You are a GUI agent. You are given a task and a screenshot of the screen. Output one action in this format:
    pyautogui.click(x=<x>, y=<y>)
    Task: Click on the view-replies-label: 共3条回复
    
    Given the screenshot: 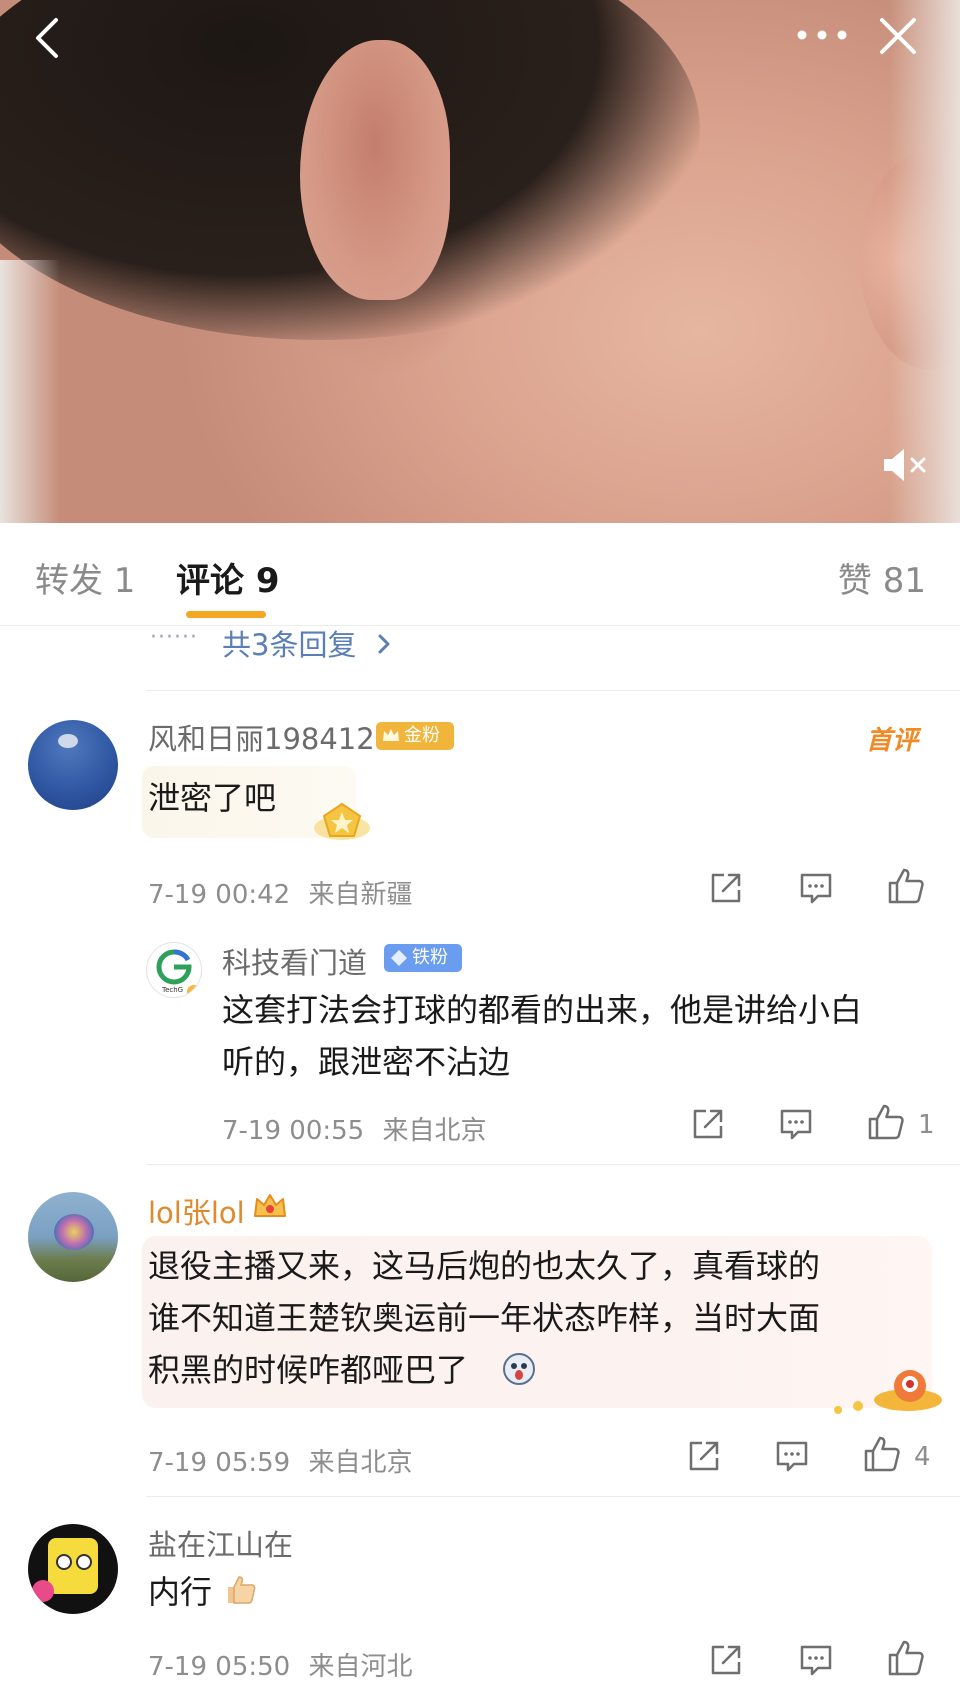 What is the action you would take?
    pyautogui.click(x=289, y=645)
    